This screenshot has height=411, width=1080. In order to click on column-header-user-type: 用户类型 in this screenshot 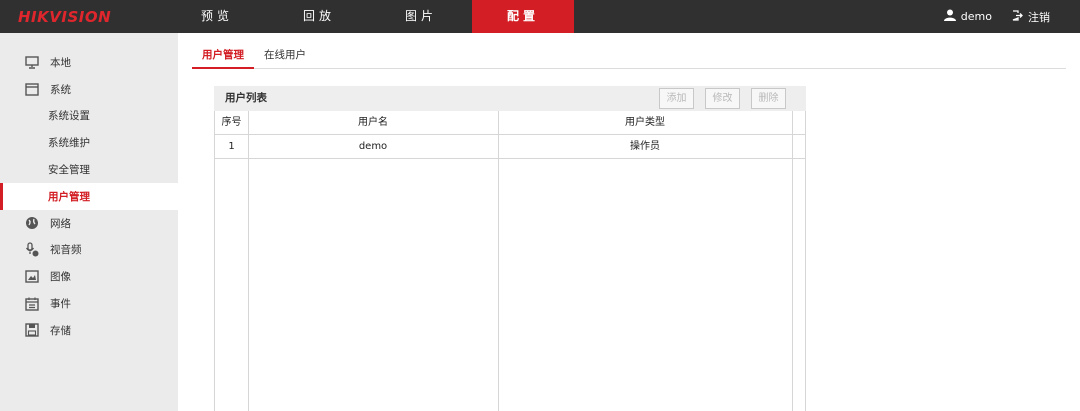, I will do `click(645, 122)`.